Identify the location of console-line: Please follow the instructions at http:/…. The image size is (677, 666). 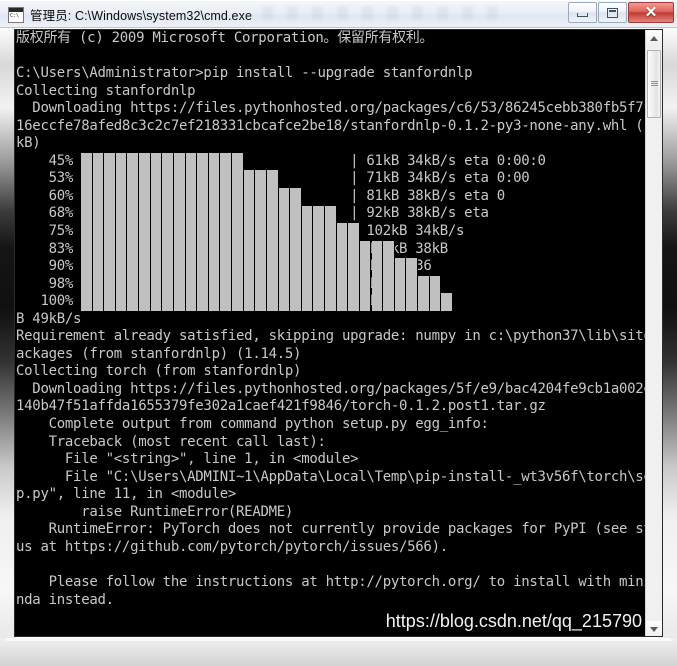
(331, 581).